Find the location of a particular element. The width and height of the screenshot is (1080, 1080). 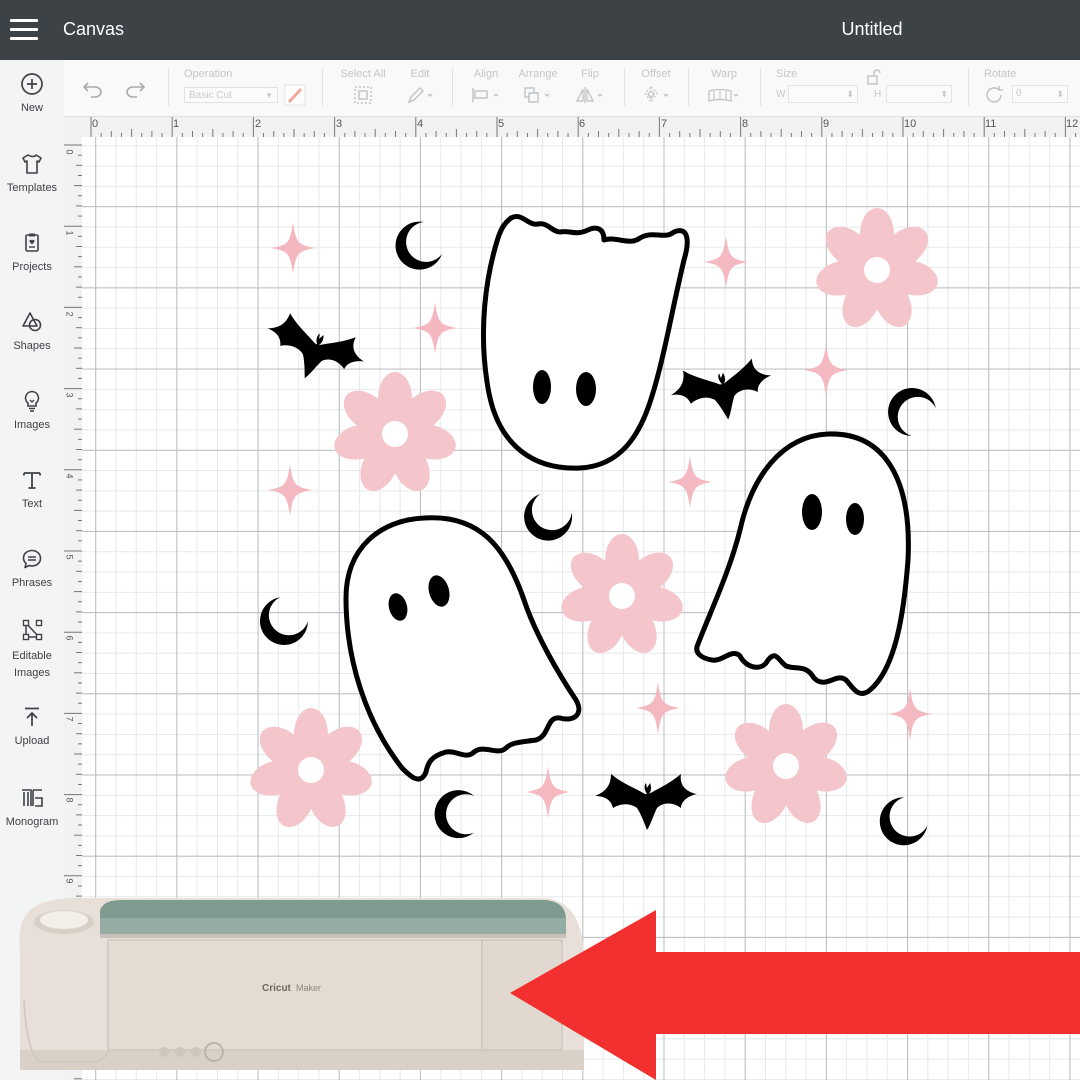

operation-select: Basic Cut ▼ is located at coordinates (231, 95).